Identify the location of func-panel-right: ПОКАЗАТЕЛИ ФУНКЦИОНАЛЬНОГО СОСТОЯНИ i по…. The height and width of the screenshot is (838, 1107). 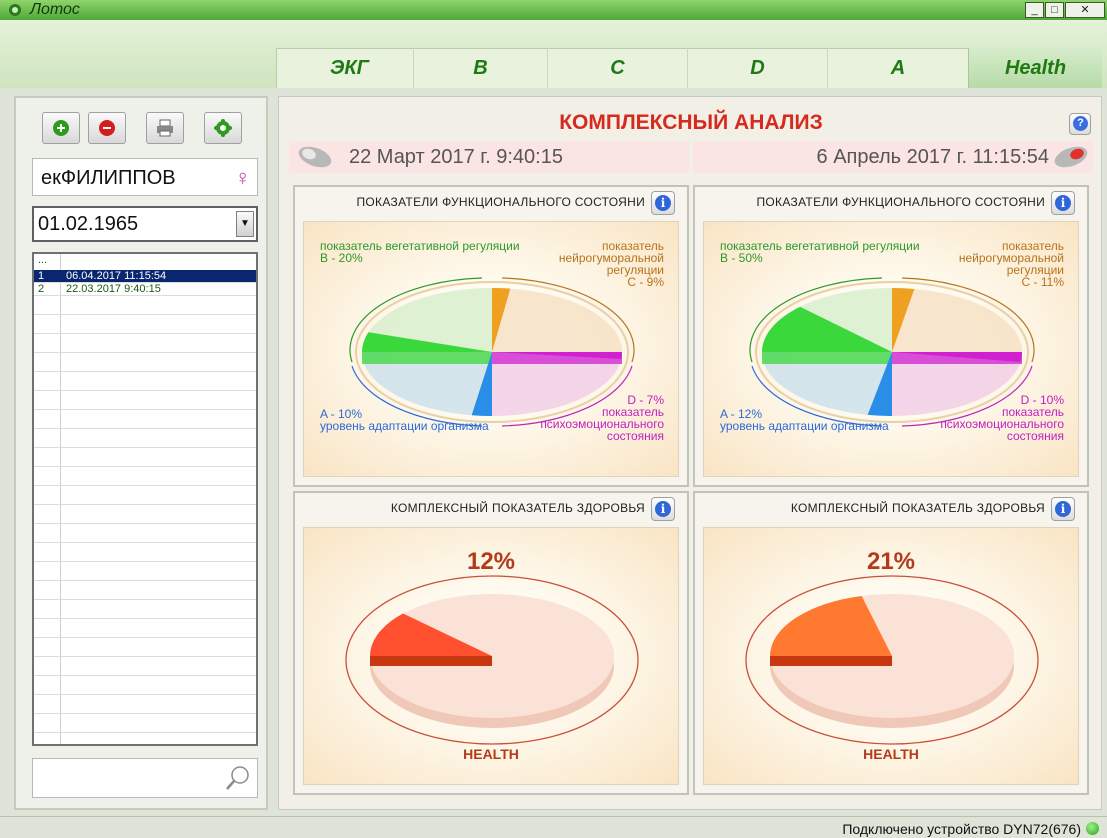
(891, 336).